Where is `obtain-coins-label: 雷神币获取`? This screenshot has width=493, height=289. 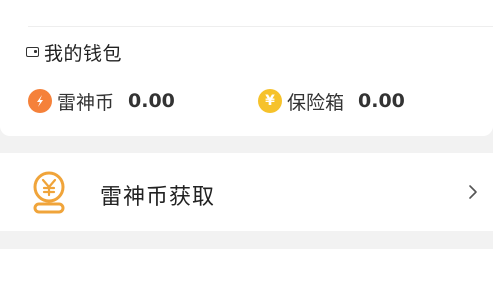 obtain-coins-label: 雷神币获取 is located at coordinates (158, 197).